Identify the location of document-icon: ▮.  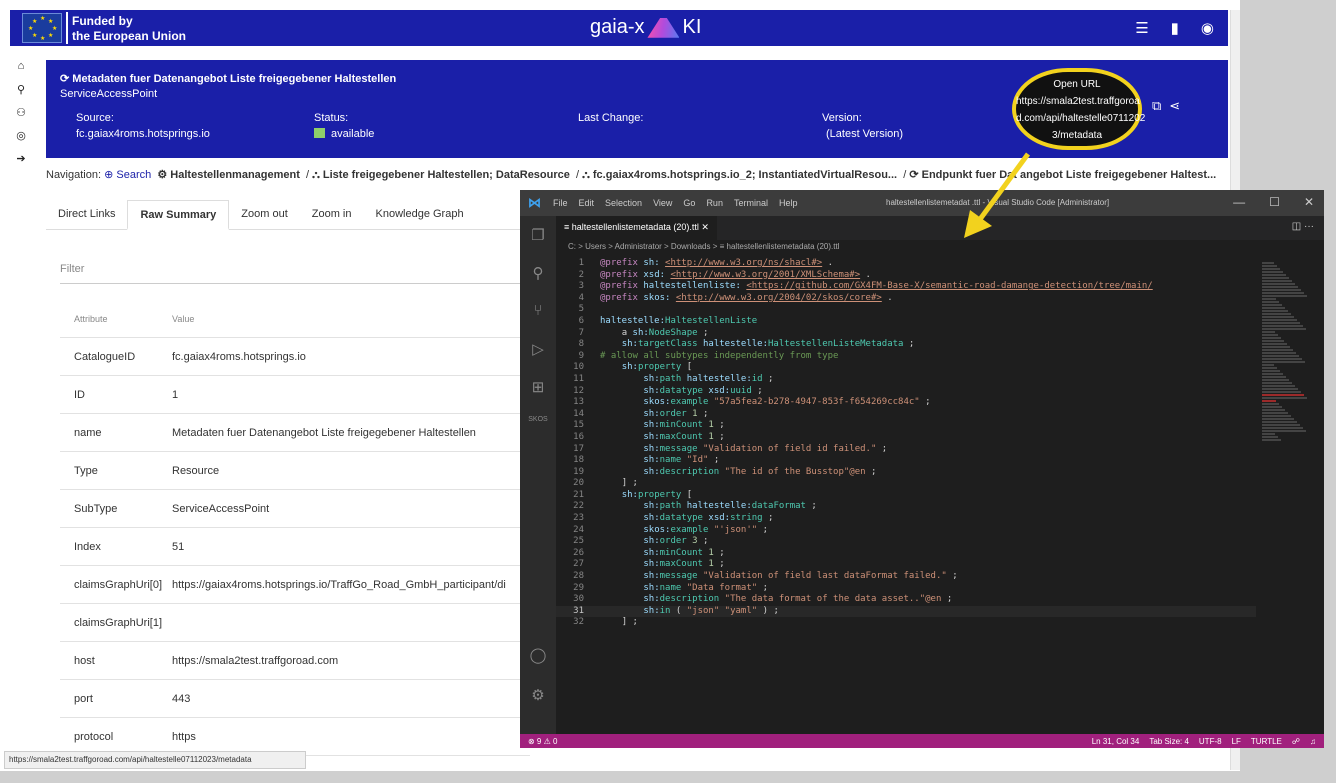
(1175, 28).